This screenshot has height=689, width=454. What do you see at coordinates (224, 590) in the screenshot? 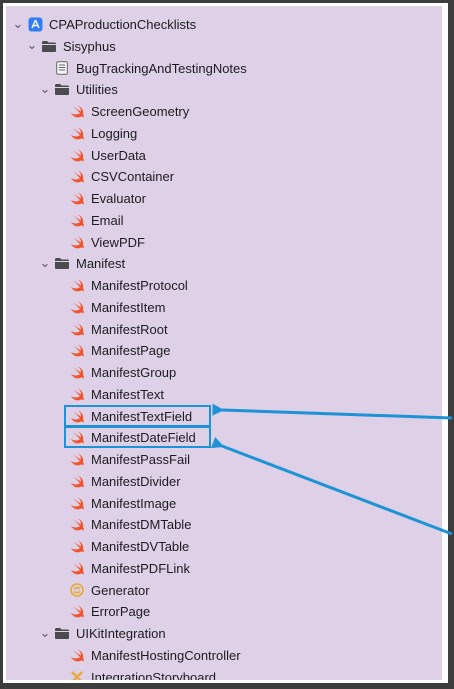
I see `navigator-item-generator: Generator` at bounding box center [224, 590].